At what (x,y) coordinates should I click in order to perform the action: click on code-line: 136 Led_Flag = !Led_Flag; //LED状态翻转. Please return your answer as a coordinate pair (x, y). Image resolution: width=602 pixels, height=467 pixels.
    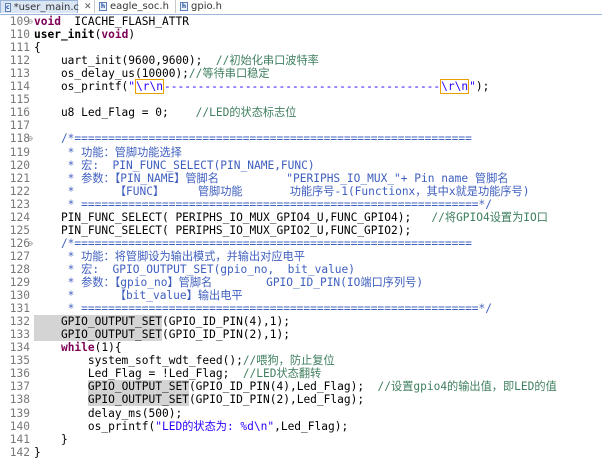
    Looking at the image, I should click on (301, 373).